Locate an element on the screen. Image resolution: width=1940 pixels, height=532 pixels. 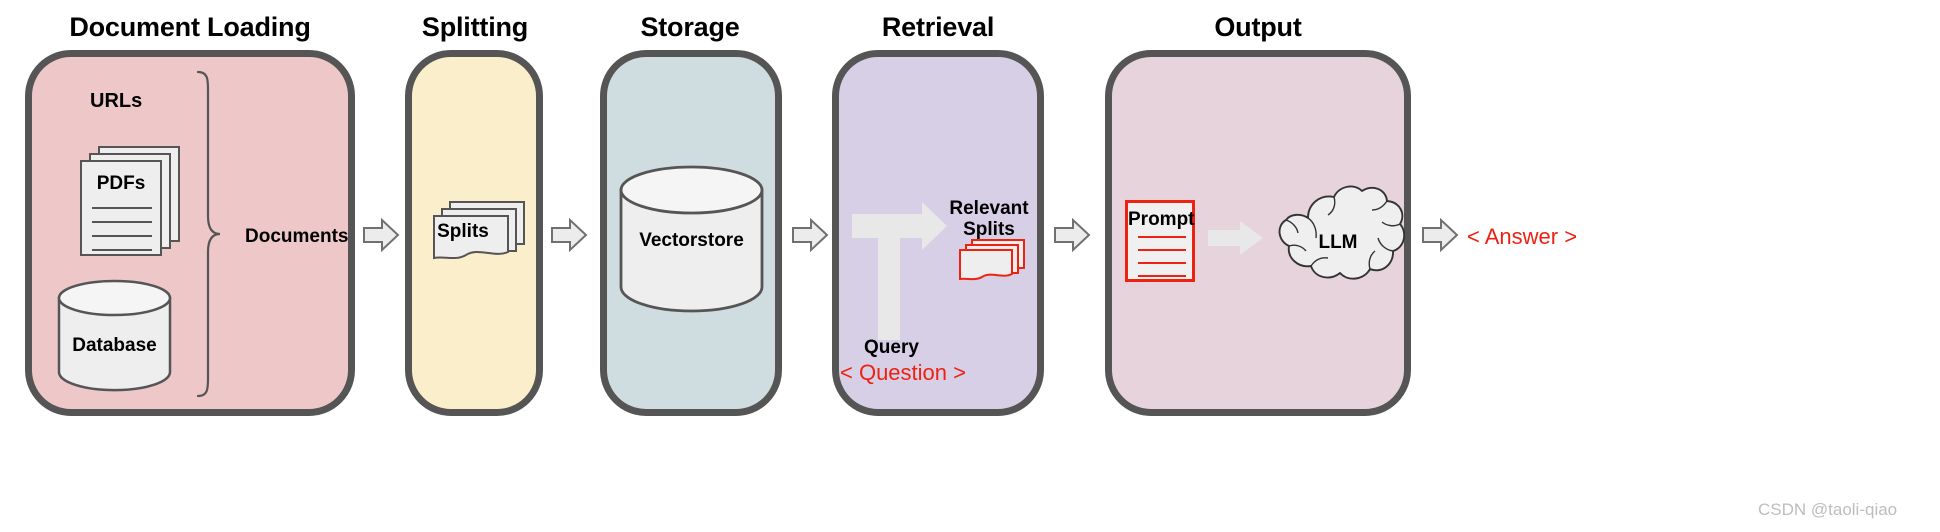
vectorstore-label: Vectorstore is located at coordinates (691, 240).